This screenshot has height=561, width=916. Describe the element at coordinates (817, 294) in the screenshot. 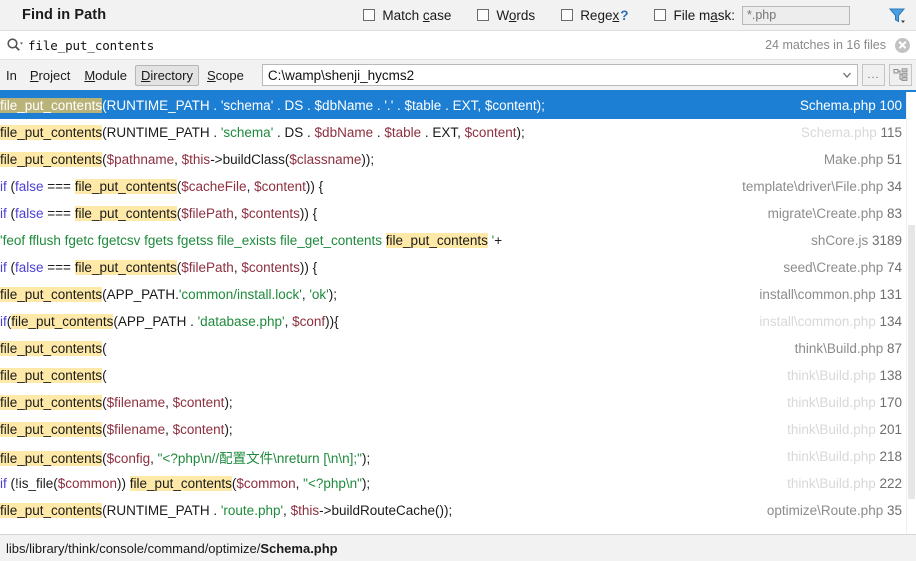

I see `result-file-name: install\common.php` at that location.